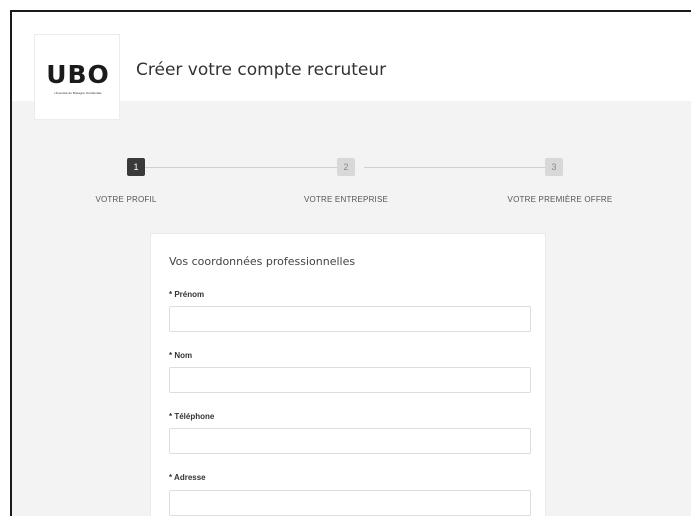 This screenshot has width=691, height=516. What do you see at coordinates (560, 199) in the screenshot?
I see `step-3-label: VOTRE PREMIÈRE OFFRE` at bounding box center [560, 199].